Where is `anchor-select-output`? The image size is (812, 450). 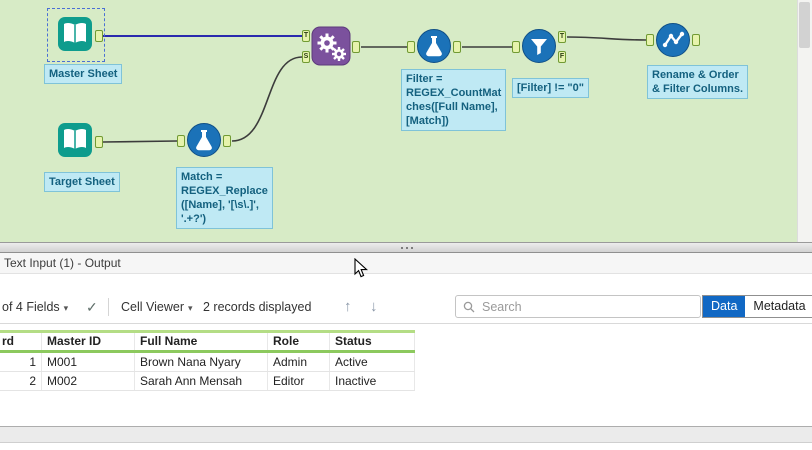 anchor-select-output is located at coordinates (696, 40).